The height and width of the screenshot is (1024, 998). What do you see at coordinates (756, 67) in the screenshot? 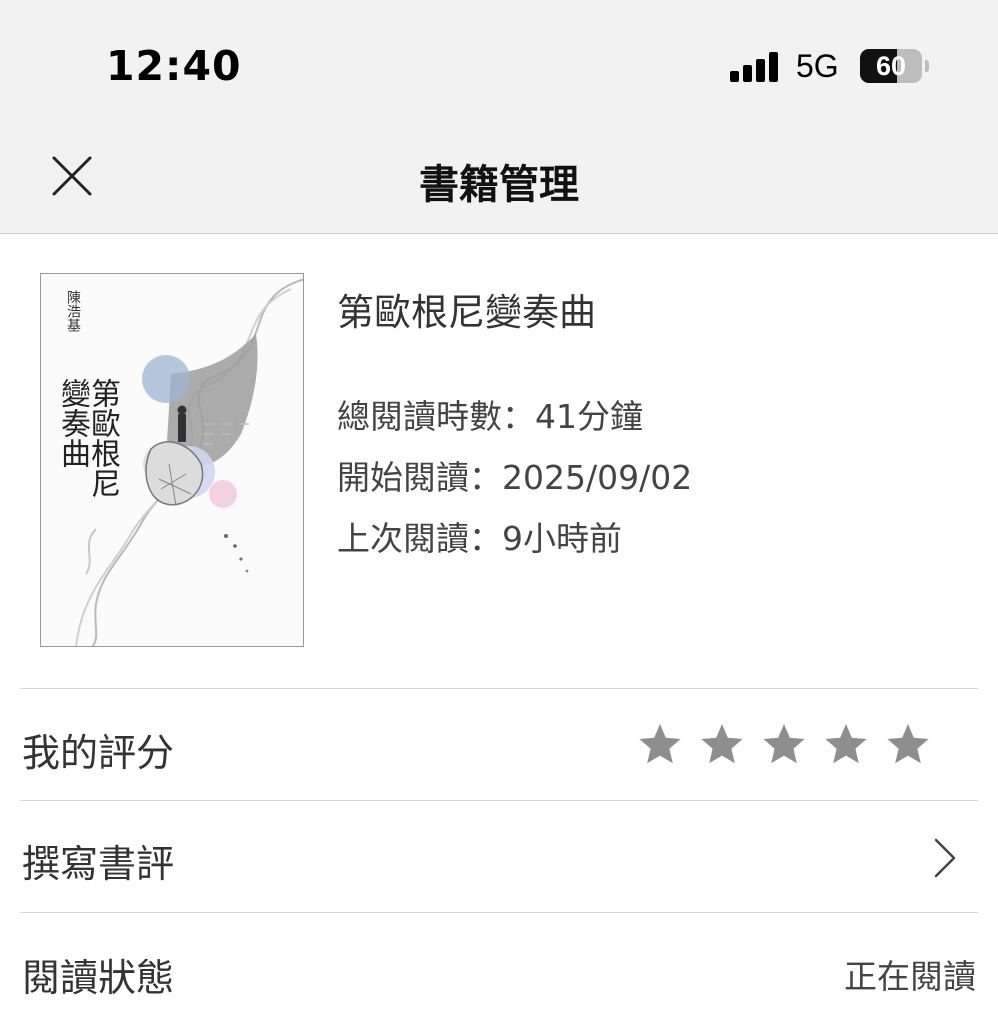
I see `signal-icon` at bounding box center [756, 67].